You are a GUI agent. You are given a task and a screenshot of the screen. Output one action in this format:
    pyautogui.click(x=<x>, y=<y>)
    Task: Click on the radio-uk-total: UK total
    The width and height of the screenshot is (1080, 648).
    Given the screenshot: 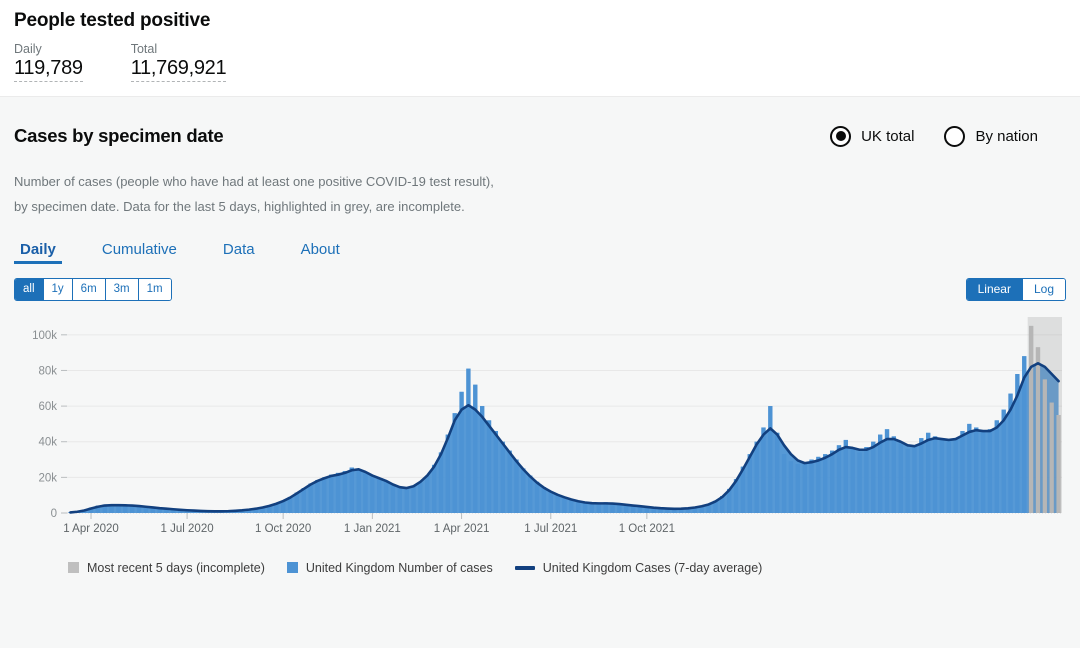 What is the action you would take?
    pyautogui.click(x=872, y=136)
    